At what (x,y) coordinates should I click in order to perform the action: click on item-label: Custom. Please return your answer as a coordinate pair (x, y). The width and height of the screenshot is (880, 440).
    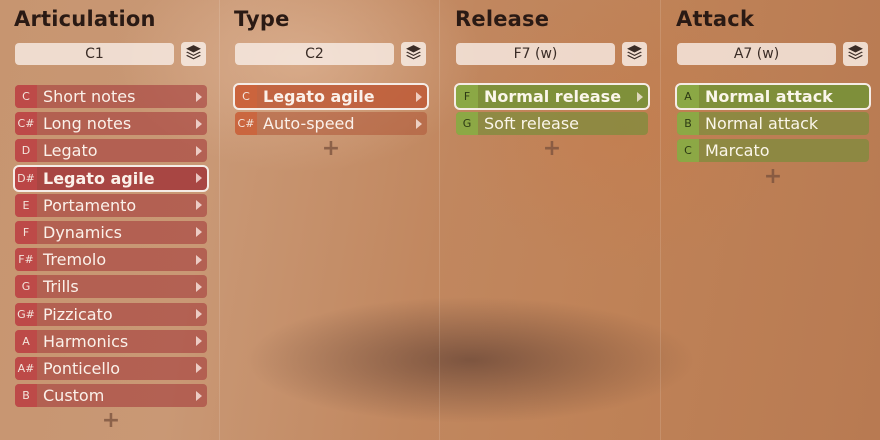
    Looking at the image, I should click on (74, 396).